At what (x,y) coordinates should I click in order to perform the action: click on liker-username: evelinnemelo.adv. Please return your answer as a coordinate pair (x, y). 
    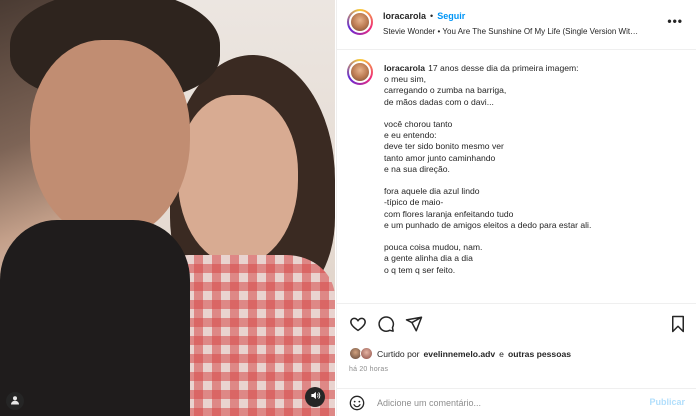
    Looking at the image, I should click on (460, 354).